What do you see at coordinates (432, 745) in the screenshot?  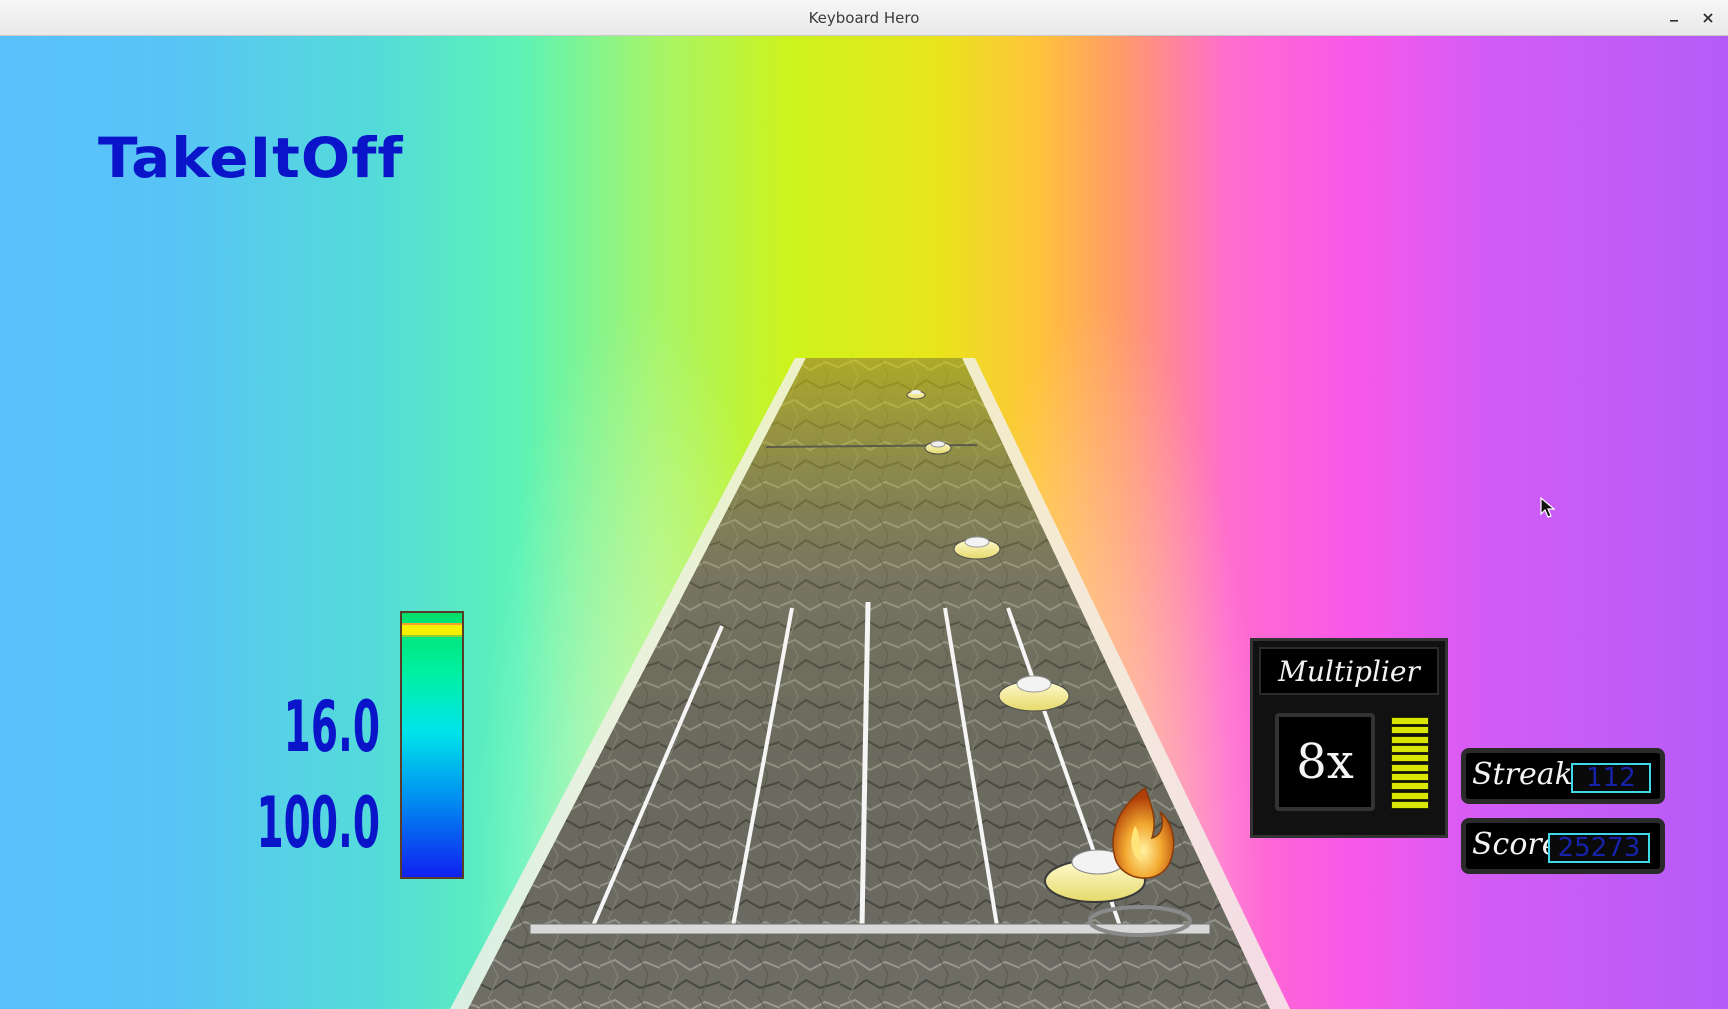 I see `rock-meter` at bounding box center [432, 745].